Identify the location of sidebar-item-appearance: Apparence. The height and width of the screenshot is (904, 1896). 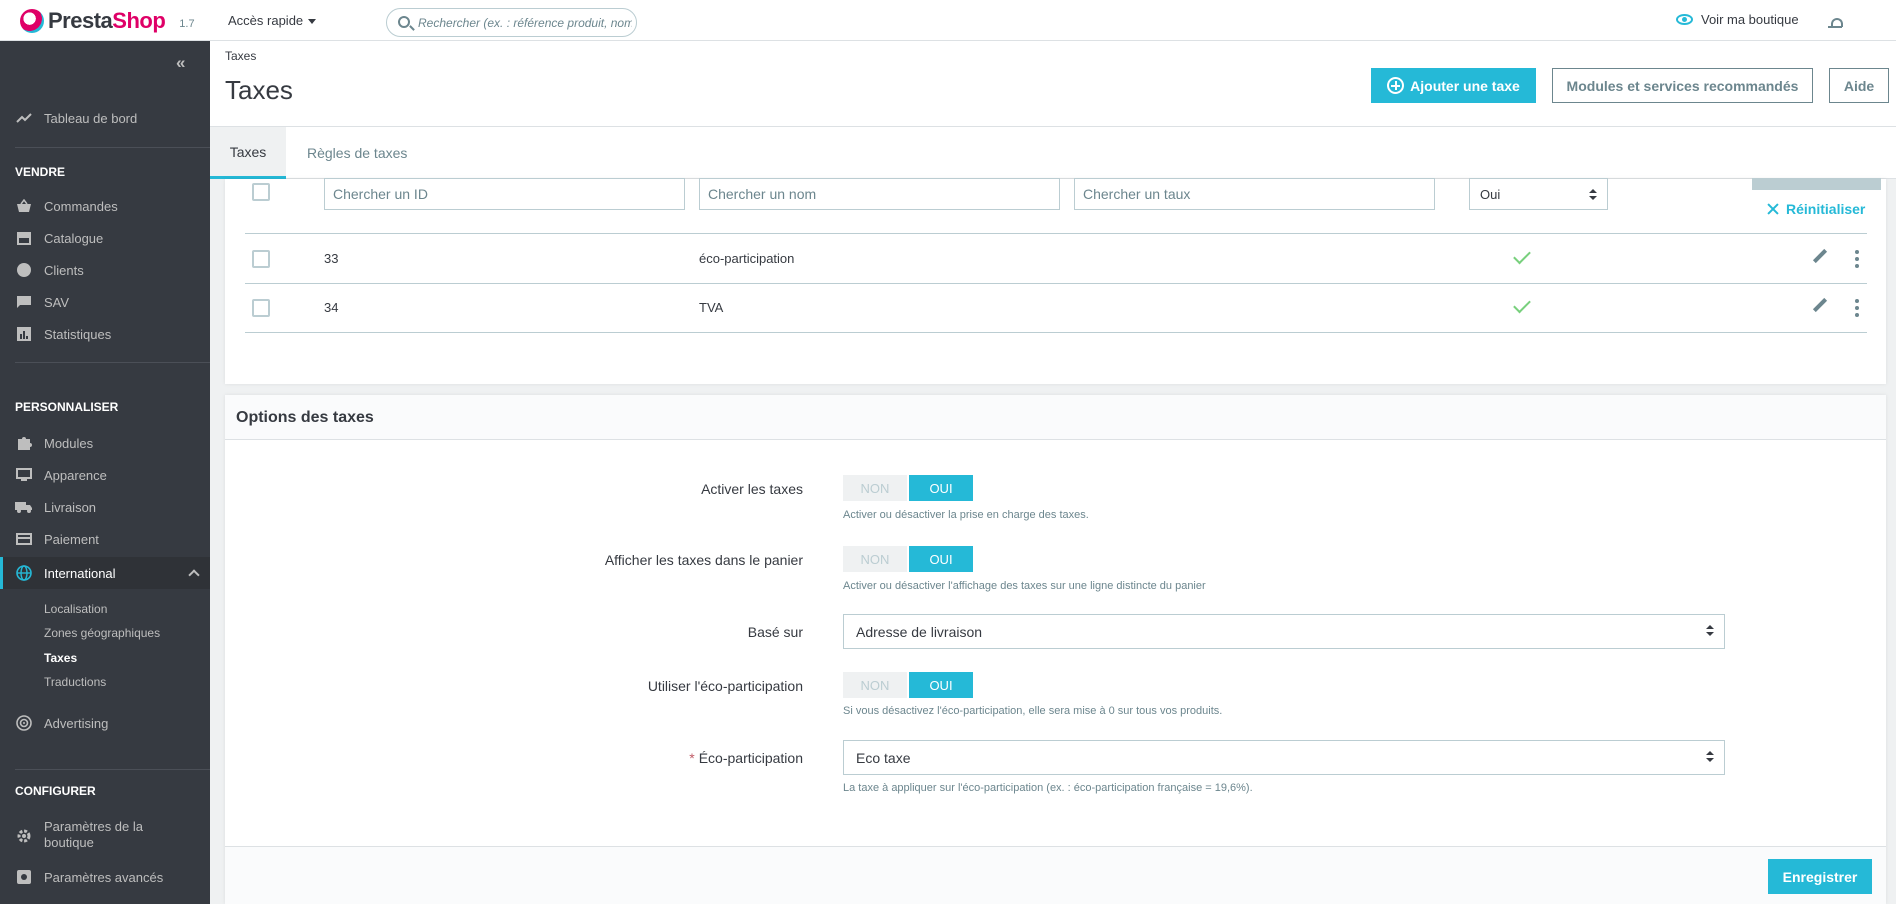
(105, 475).